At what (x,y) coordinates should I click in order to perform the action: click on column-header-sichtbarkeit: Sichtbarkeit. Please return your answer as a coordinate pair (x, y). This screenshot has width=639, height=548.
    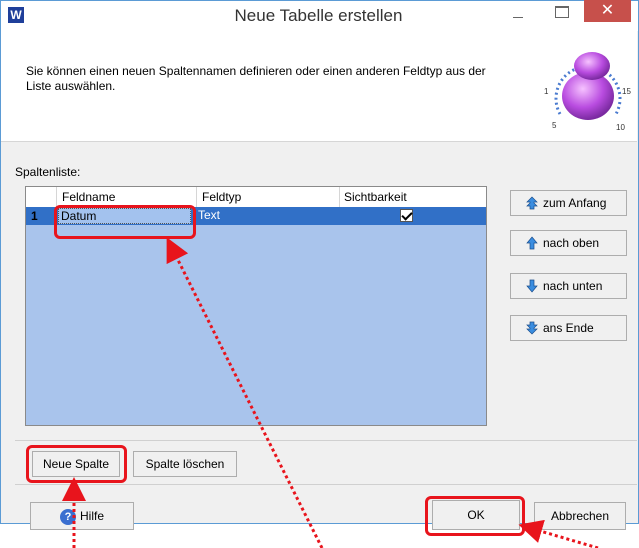
    Looking at the image, I should click on (375, 197).